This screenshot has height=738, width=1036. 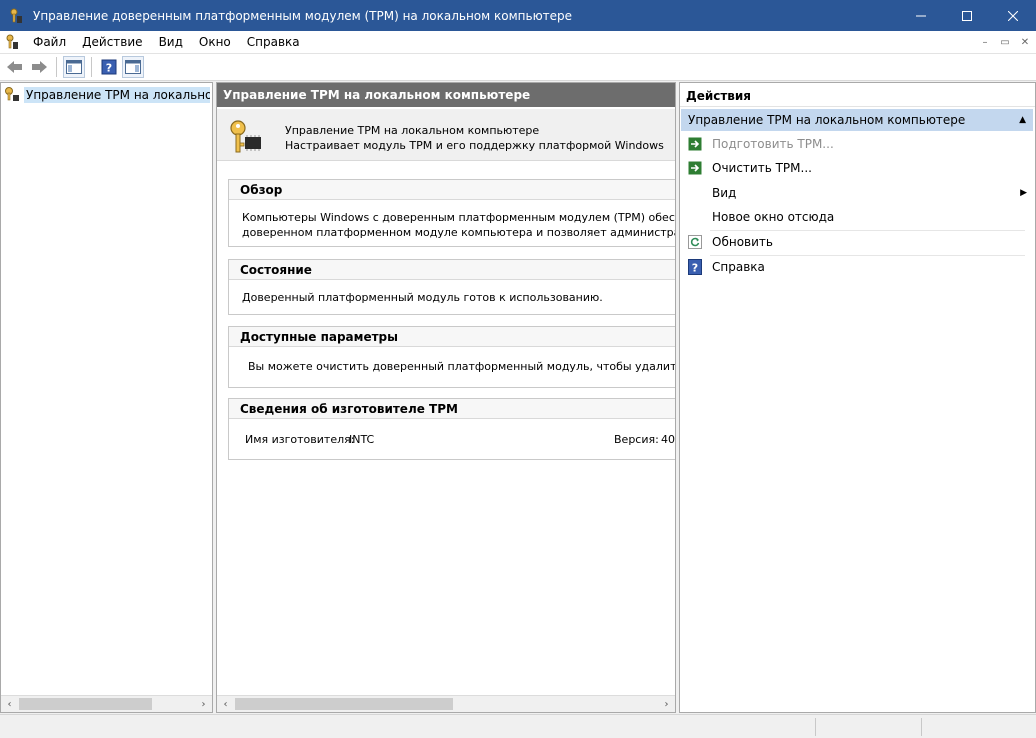 I want to click on action-label: Обновить, so click(x=742, y=242).